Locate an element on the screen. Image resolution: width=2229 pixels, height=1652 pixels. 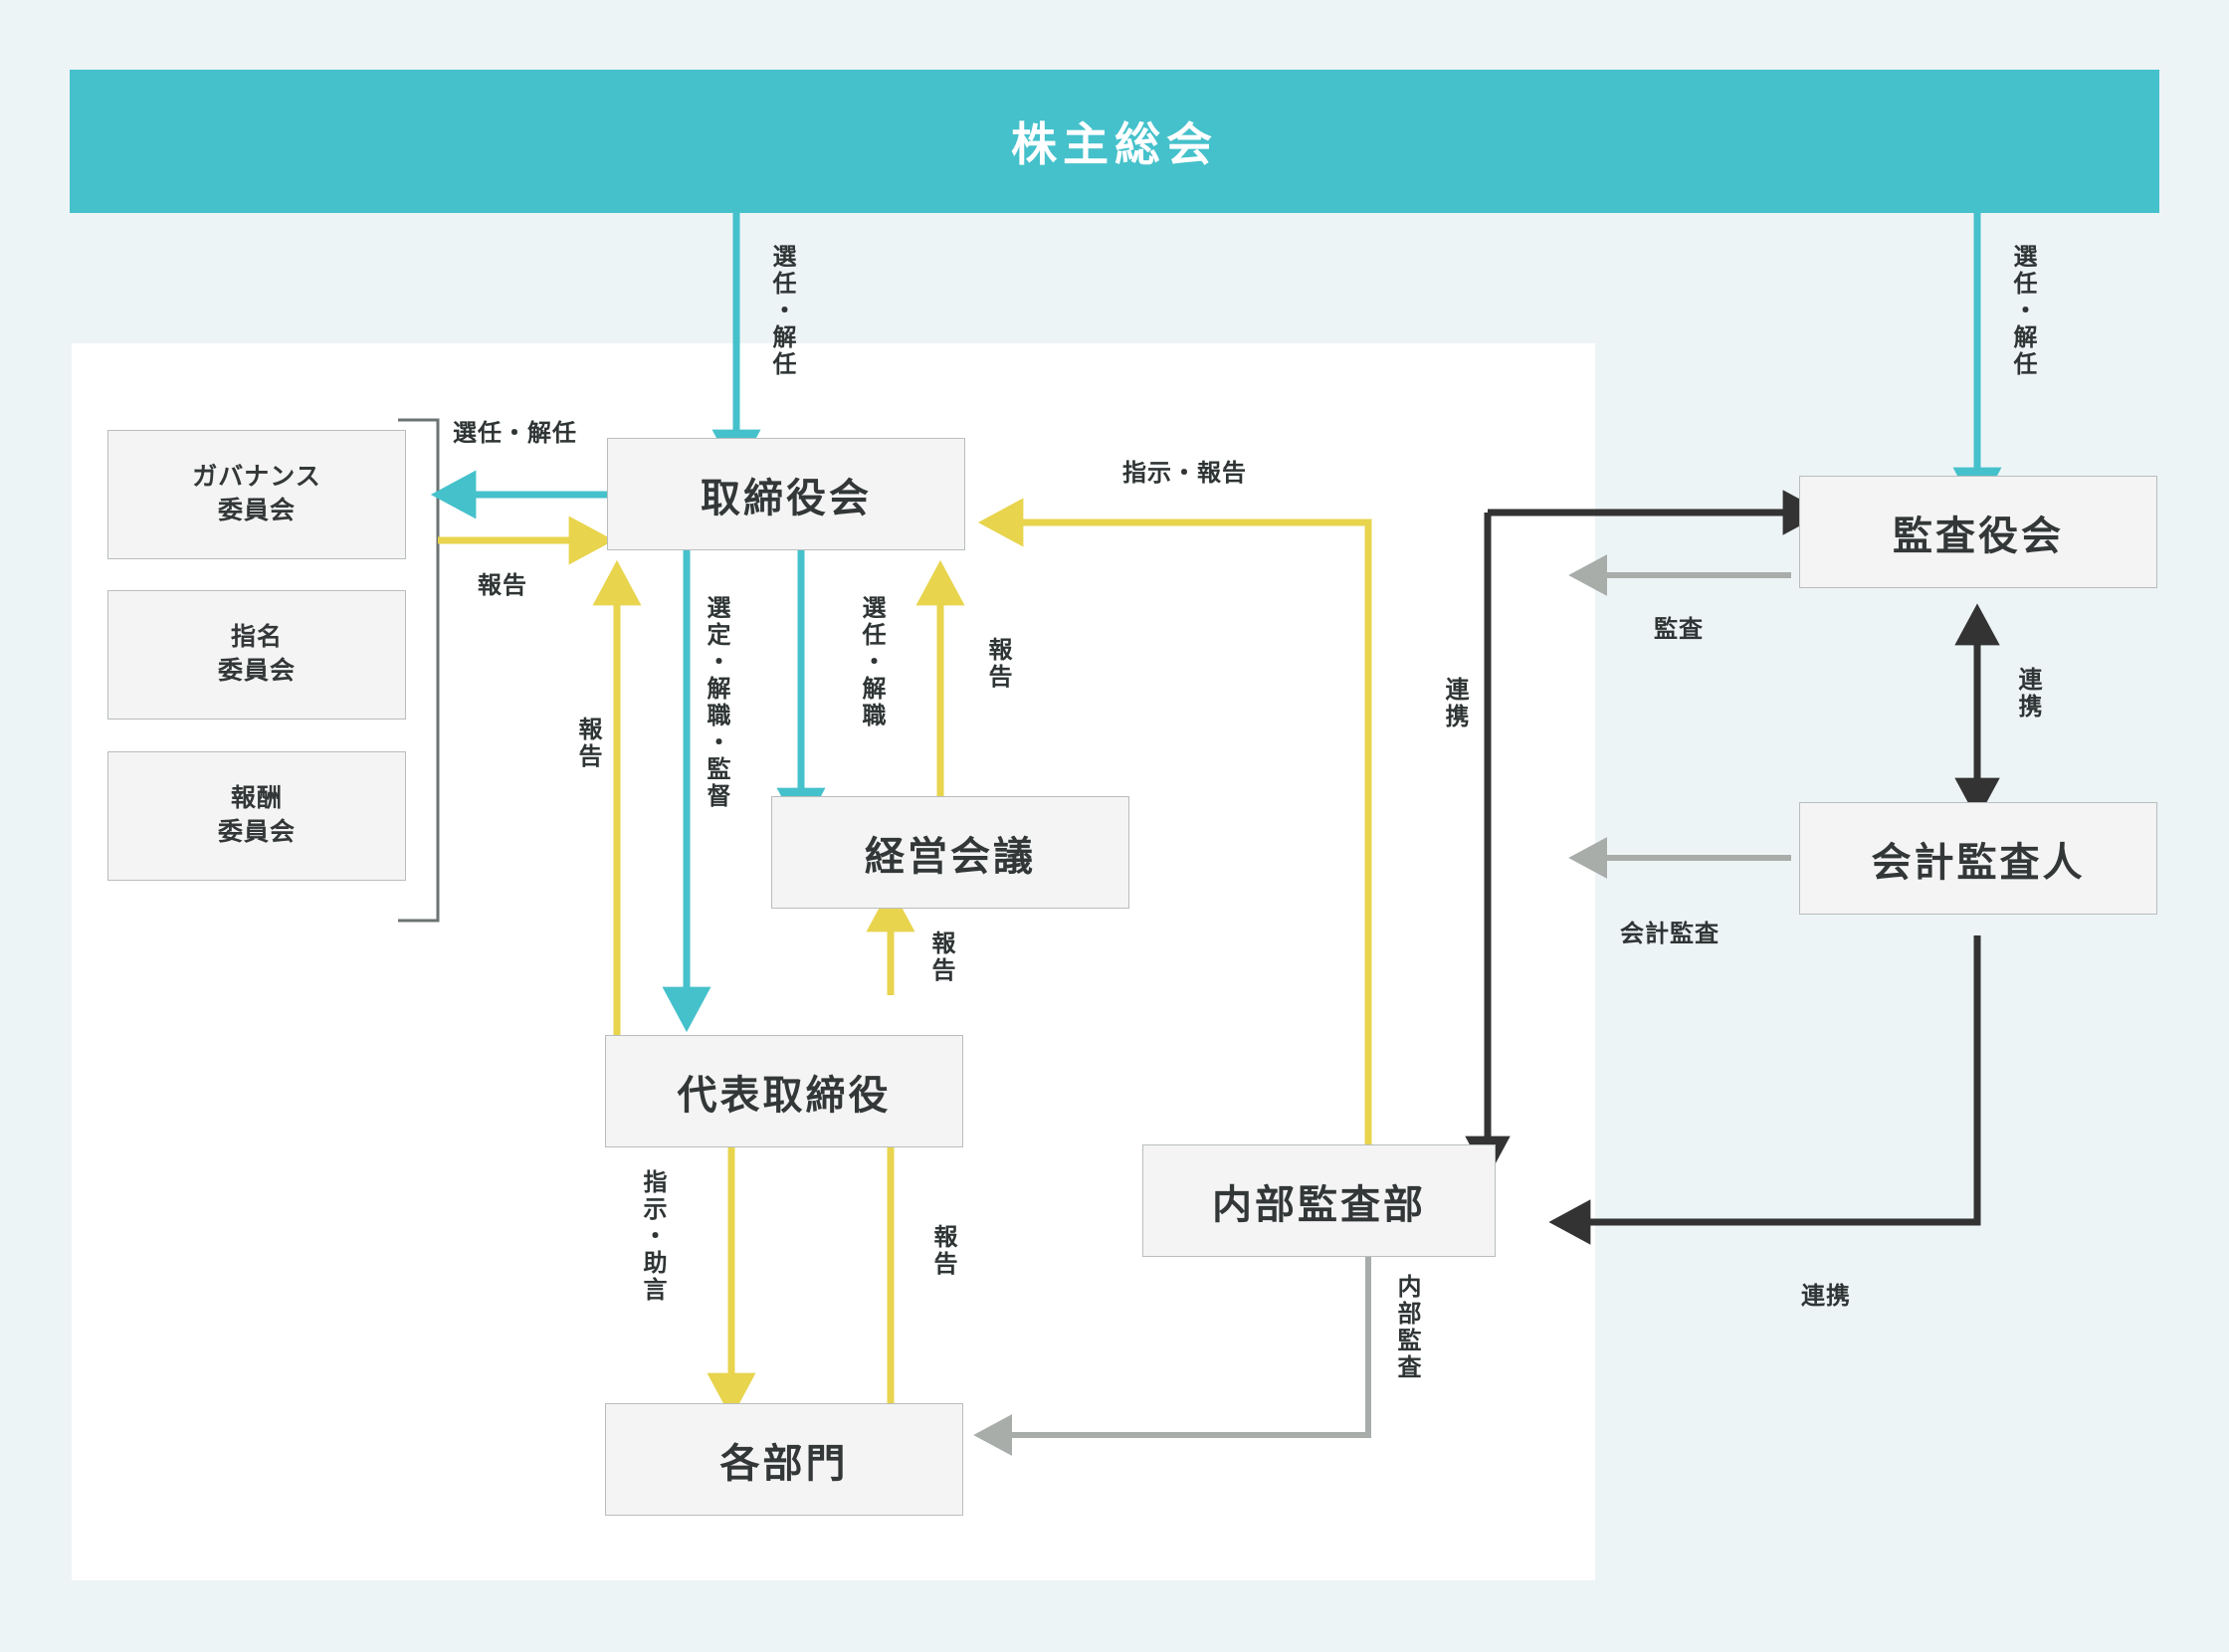
label-board-to-repdir: 選定・解職・監督 is located at coordinates (716, 702).